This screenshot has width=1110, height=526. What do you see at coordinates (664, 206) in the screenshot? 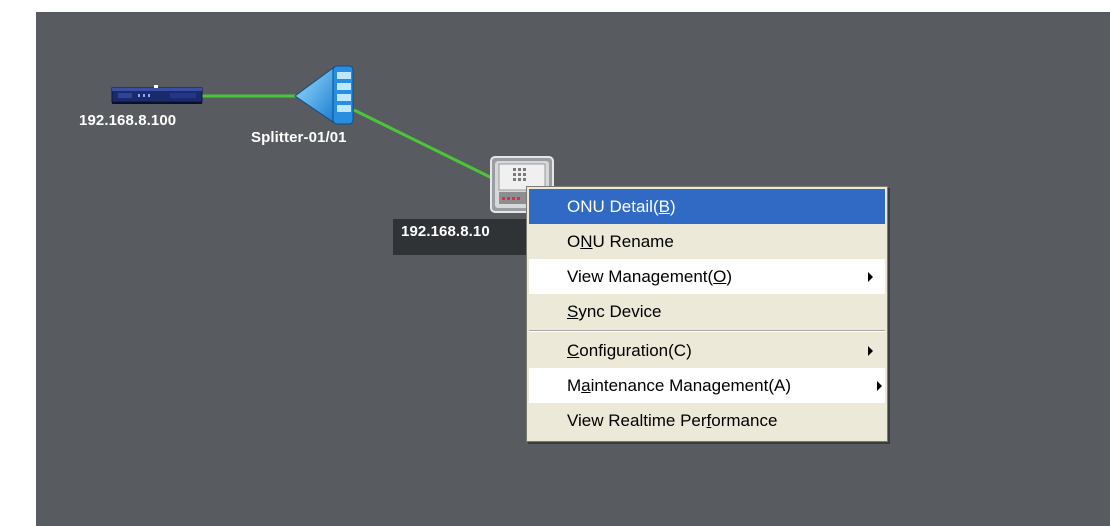
I see `mnemonic: B` at bounding box center [664, 206].